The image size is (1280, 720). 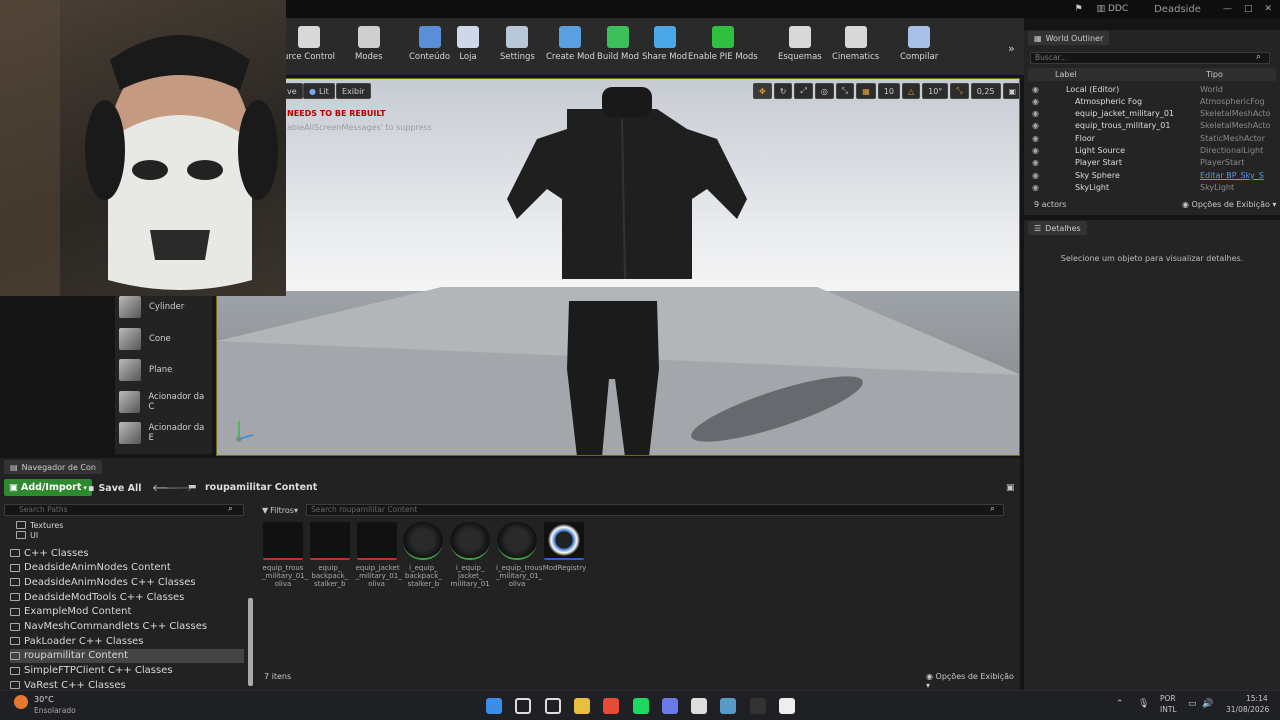 What do you see at coordinates (21, 702) in the screenshot?
I see `weather-icon` at bounding box center [21, 702].